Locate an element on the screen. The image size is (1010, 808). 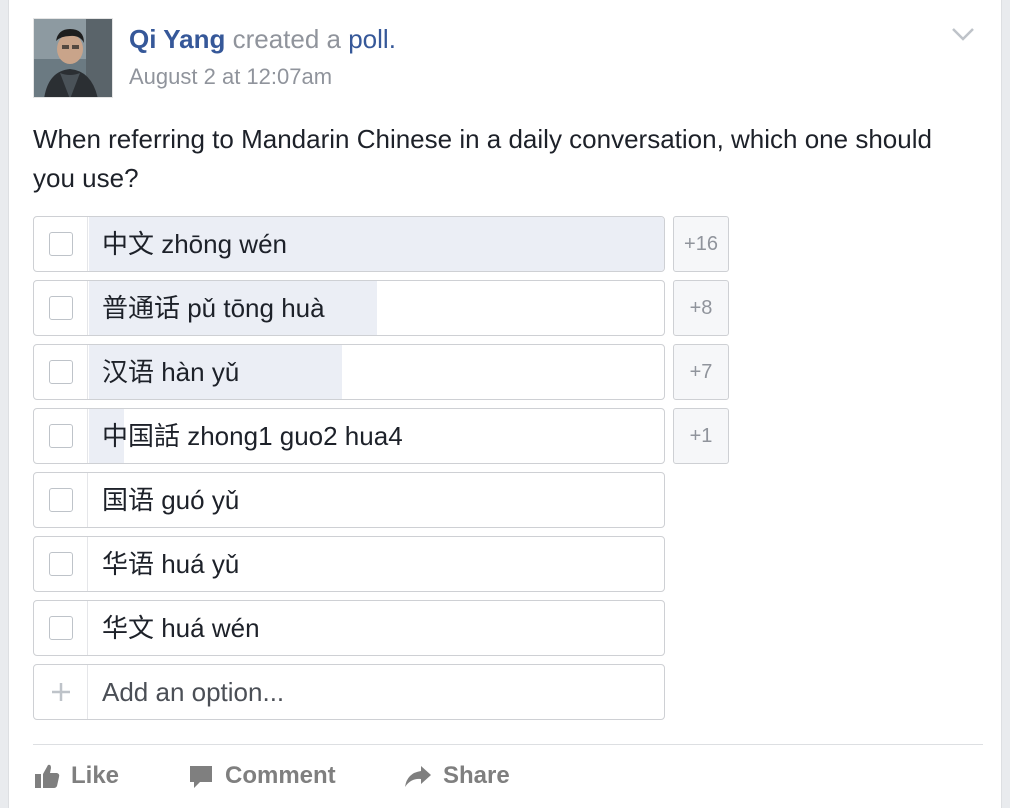
poll-option: 汉语 hàn yǔ +7 is located at coordinates (383, 372).